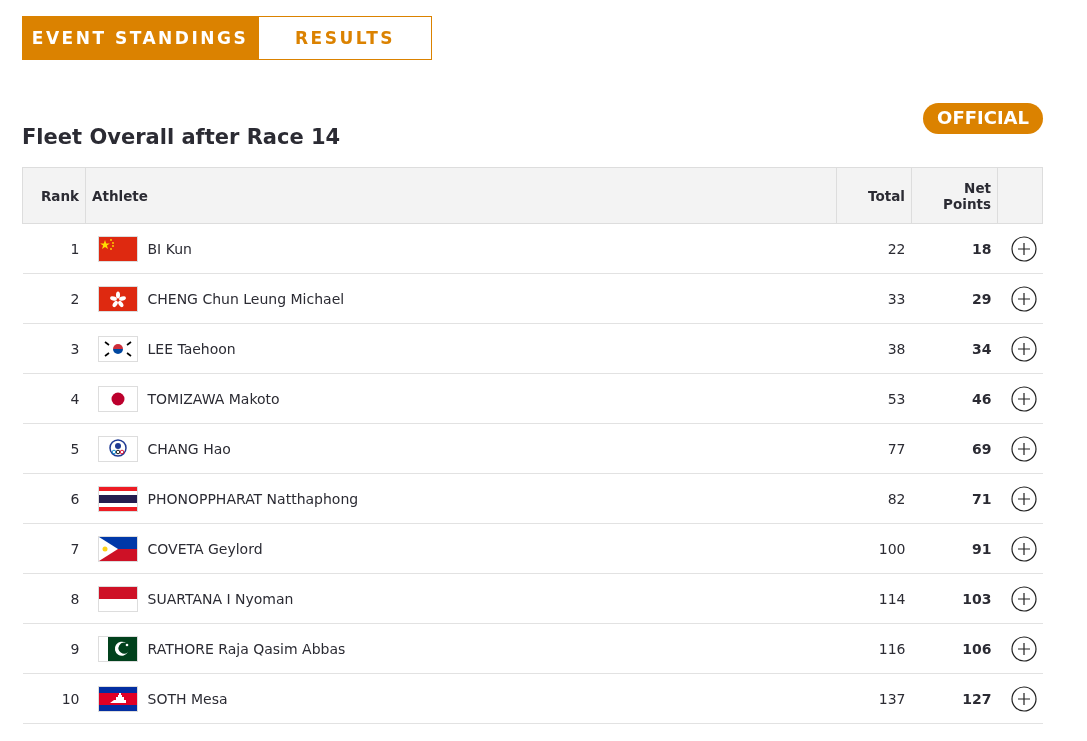 The width and height of the screenshot is (1087, 741). What do you see at coordinates (977, 698) in the screenshot?
I see `net-points: 127` at bounding box center [977, 698].